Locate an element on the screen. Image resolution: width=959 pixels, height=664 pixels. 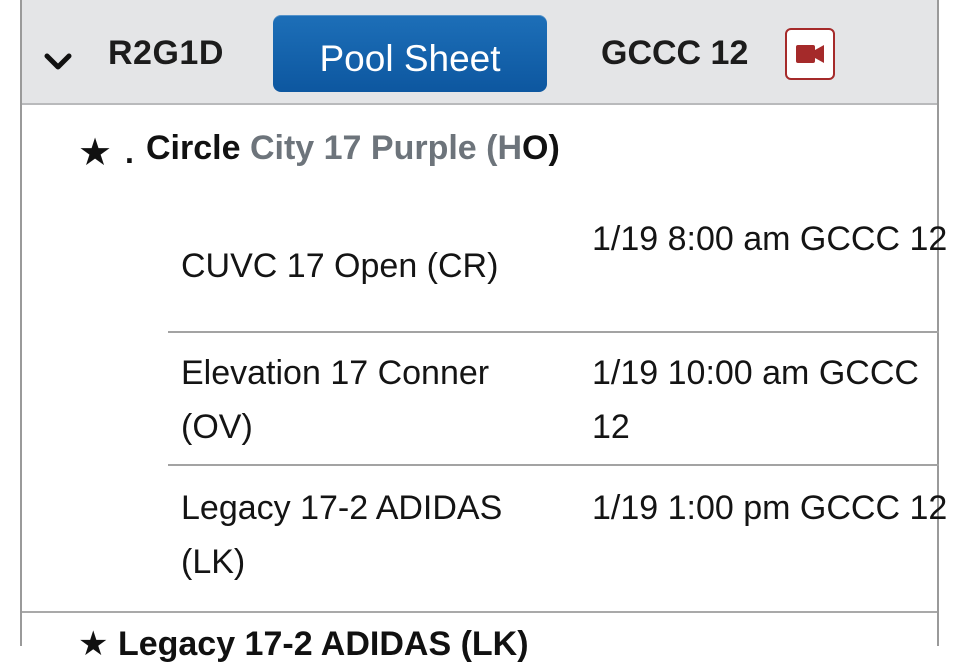
match-time-location: 1/19 8:00 am GCCC 12 is located at coordinates (770, 239).